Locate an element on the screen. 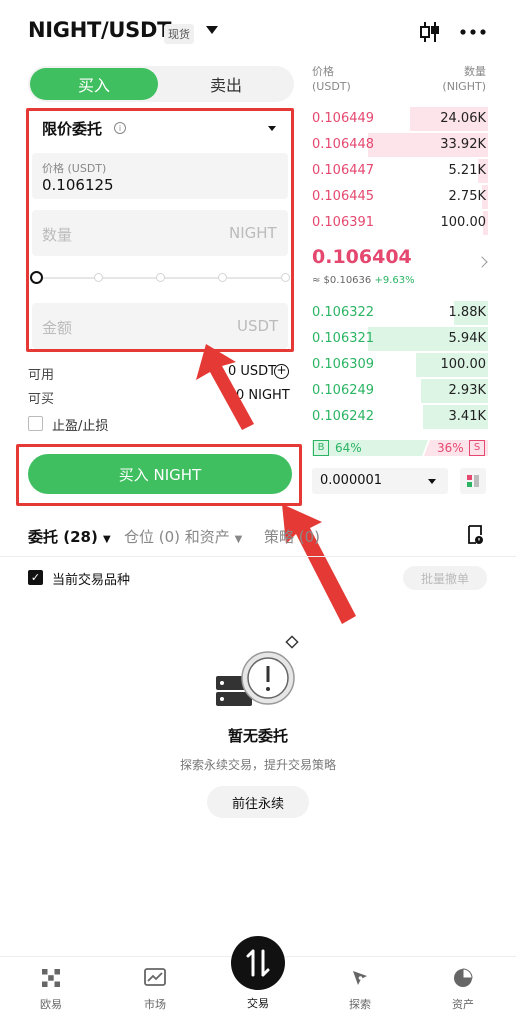 This screenshot has width=516, height=1036. bid-row: 0.106321 5.94K is located at coordinates (395, 340).